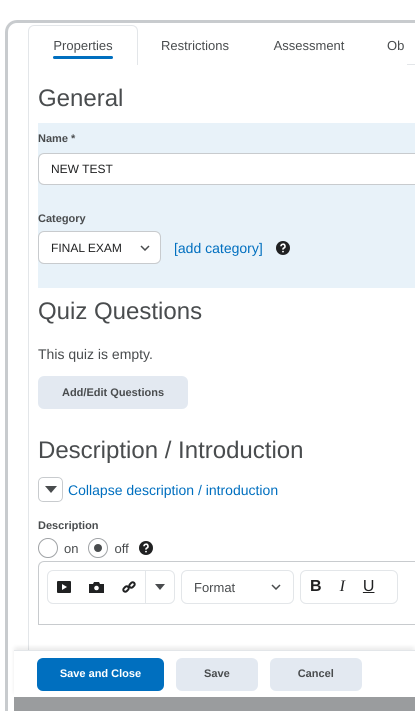  I want to click on section-heading: General, so click(81, 99).